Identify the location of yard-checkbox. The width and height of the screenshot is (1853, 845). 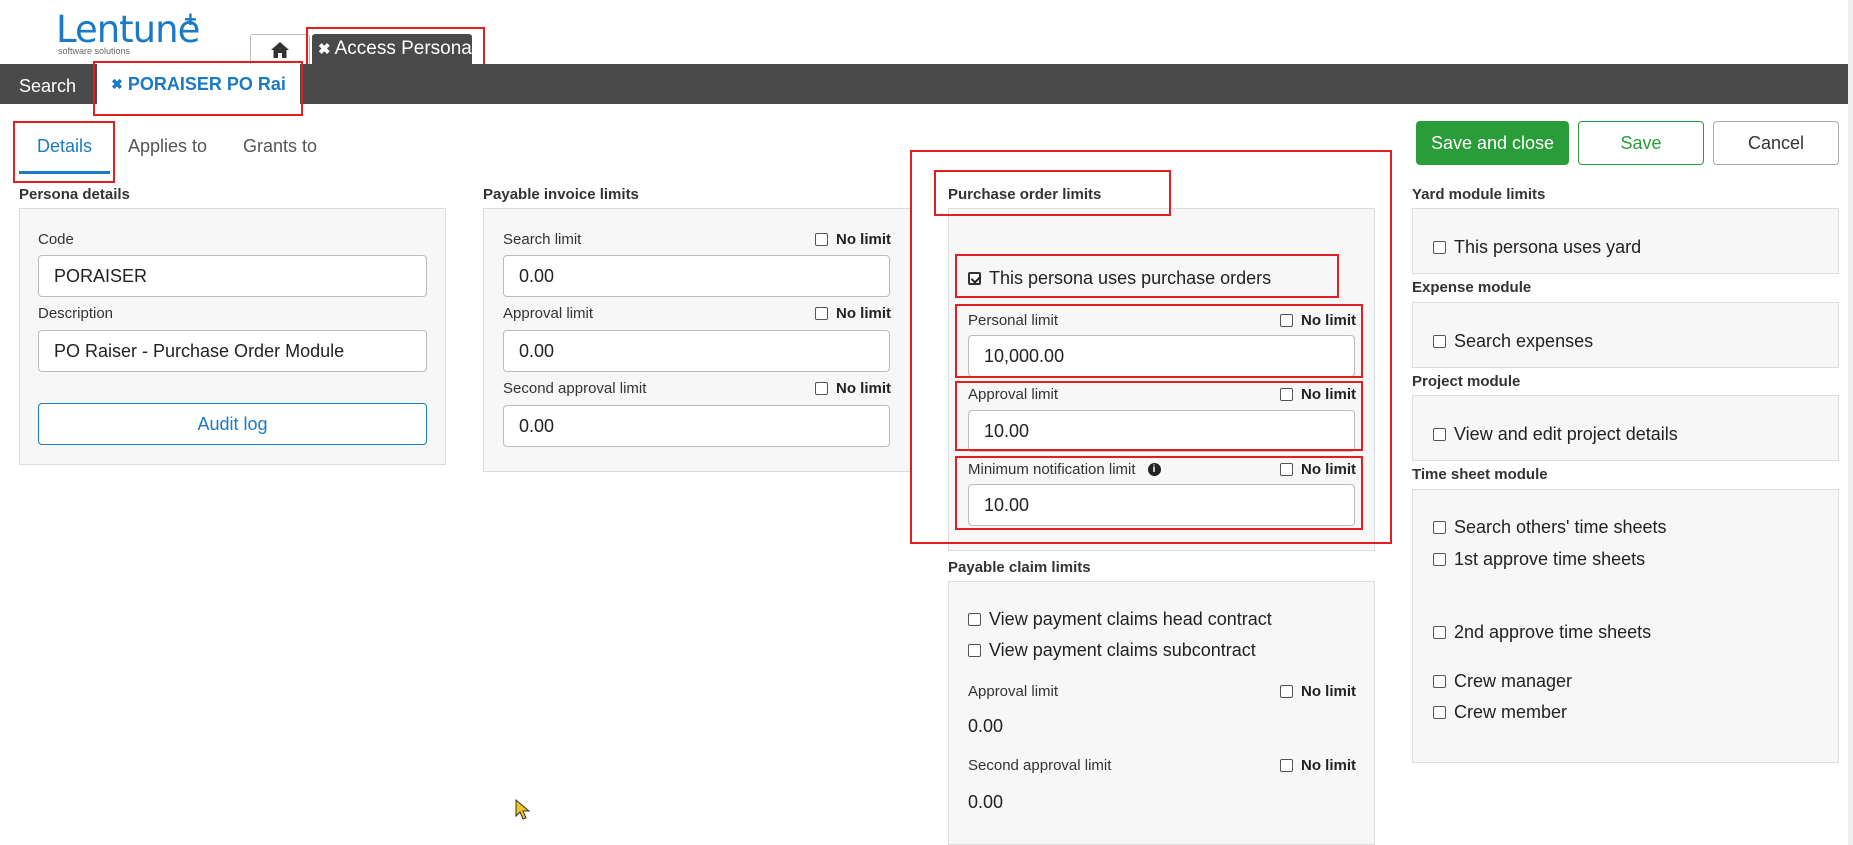
(1439, 247).